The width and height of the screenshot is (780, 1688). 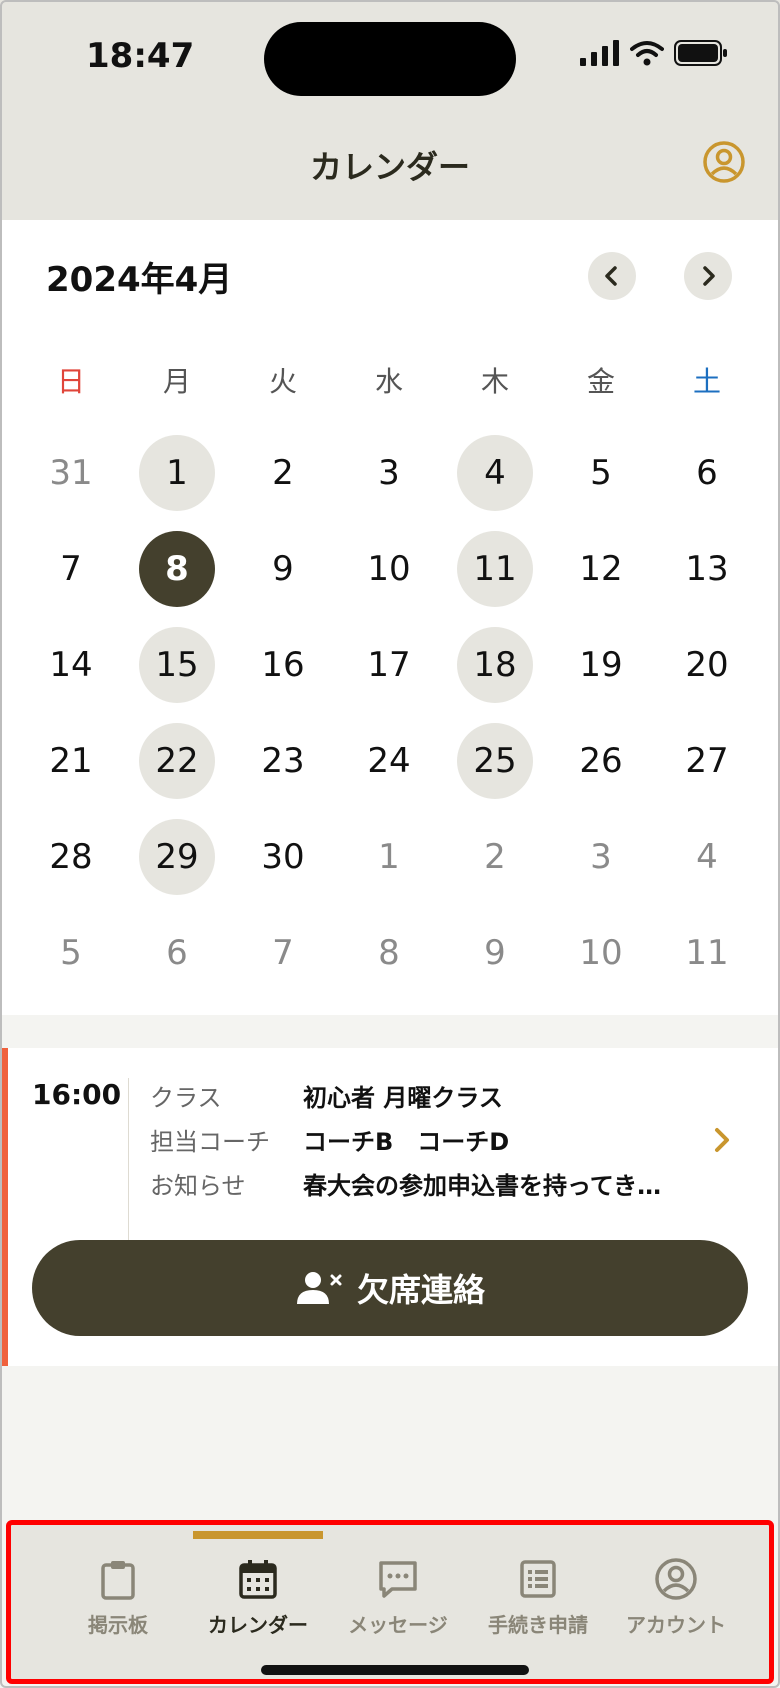 I want to click on calendar-day-number: 3, so click(x=601, y=857).